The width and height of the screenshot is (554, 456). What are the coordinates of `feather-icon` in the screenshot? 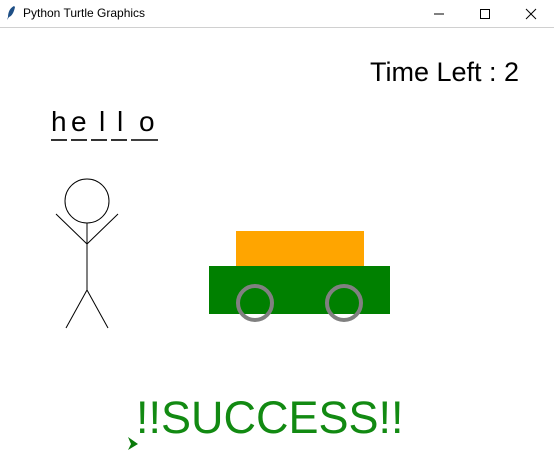 It's located at (11, 13).